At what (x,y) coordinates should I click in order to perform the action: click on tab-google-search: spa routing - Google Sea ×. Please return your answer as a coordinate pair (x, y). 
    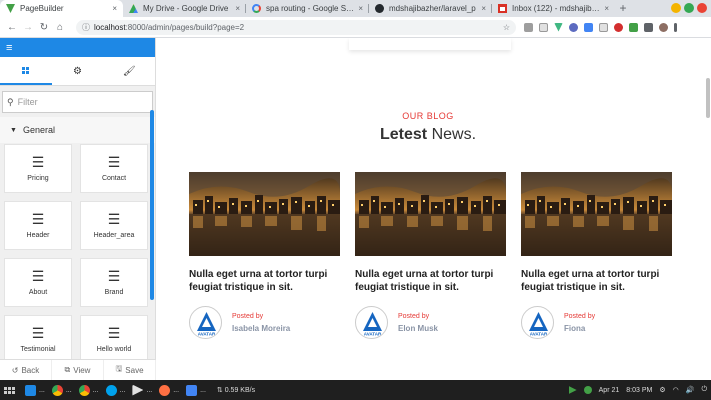
    Looking at the image, I should click on (307, 8).